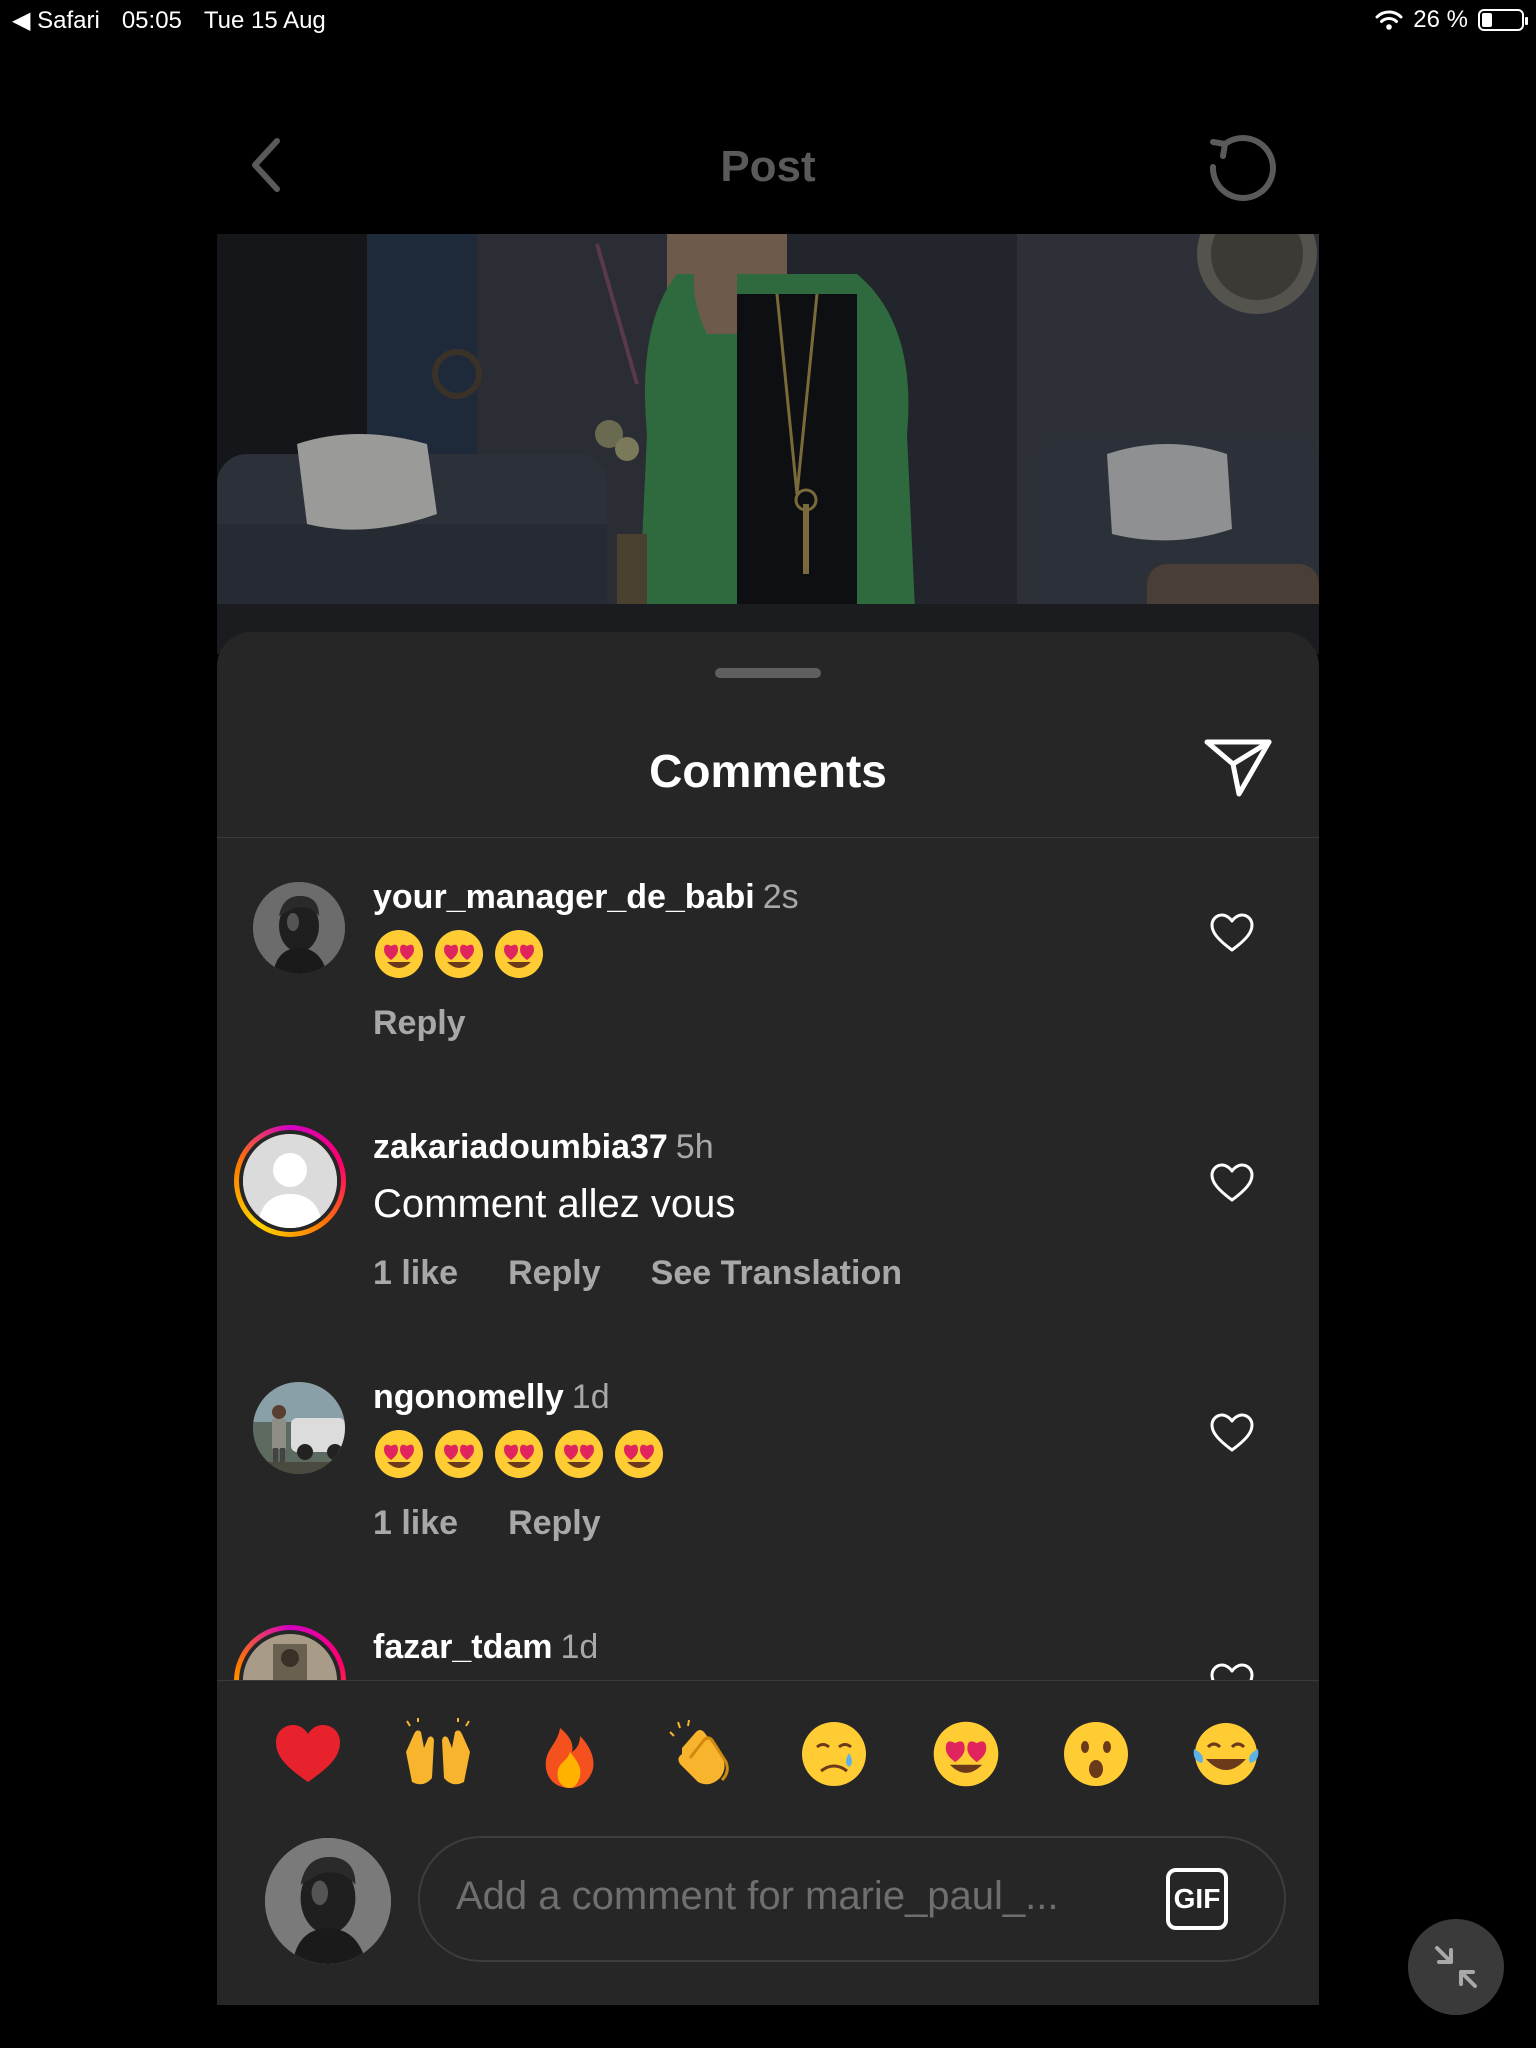 Image resolution: width=1536 pixels, height=2048 pixels. I want to click on battery-percent: 26 %, so click(1440, 19).